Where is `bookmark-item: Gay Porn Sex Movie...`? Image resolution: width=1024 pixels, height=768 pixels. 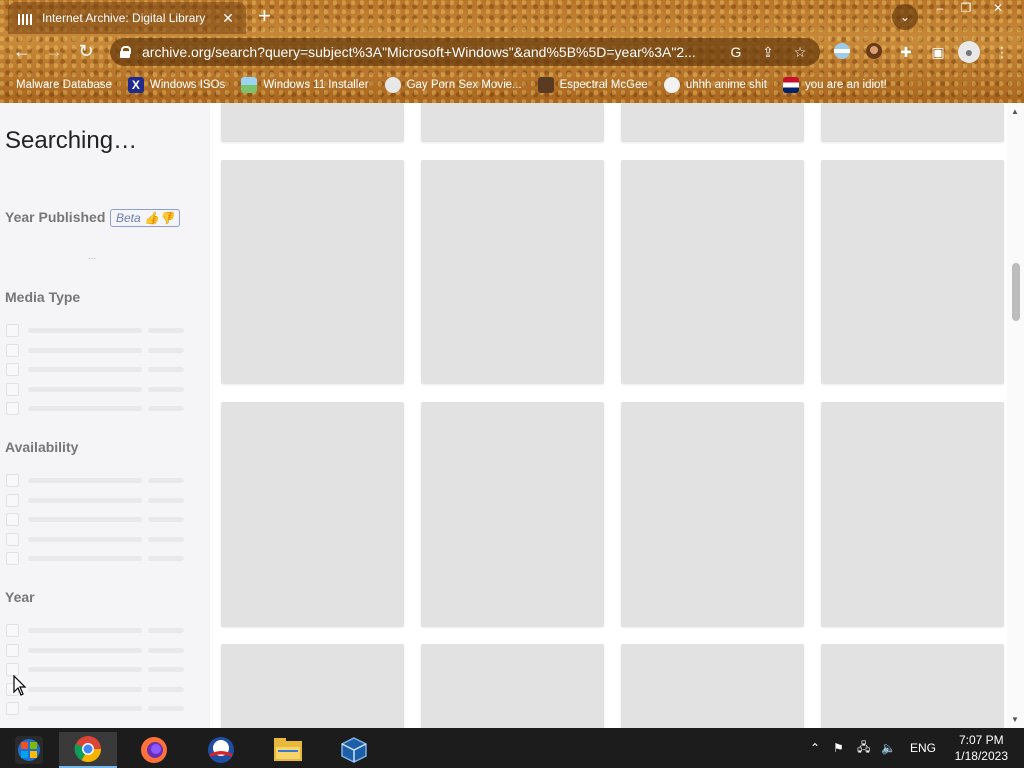 bookmark-item: Gay Porn Sex Movie... is located at coordinates (453, 85).